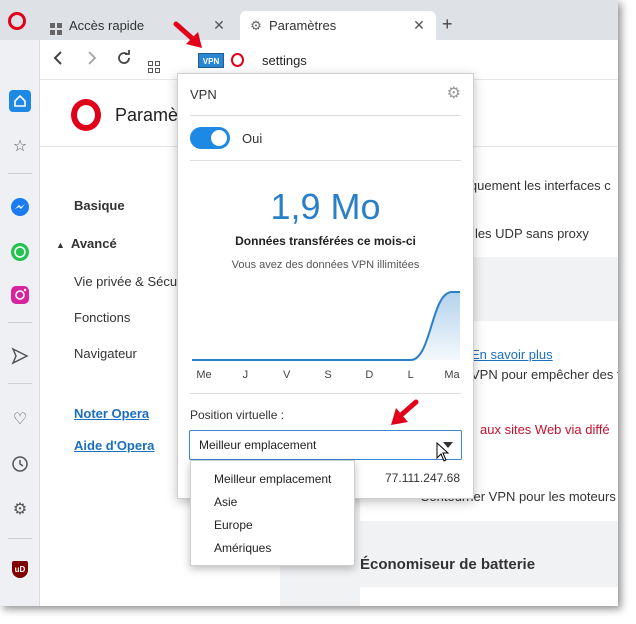 The image size is (636, 624). What do you see at coordinates (325, 445) in the screenshot?
I see `location-select: Meilleur emplacement` at bounding box center [325, 445].